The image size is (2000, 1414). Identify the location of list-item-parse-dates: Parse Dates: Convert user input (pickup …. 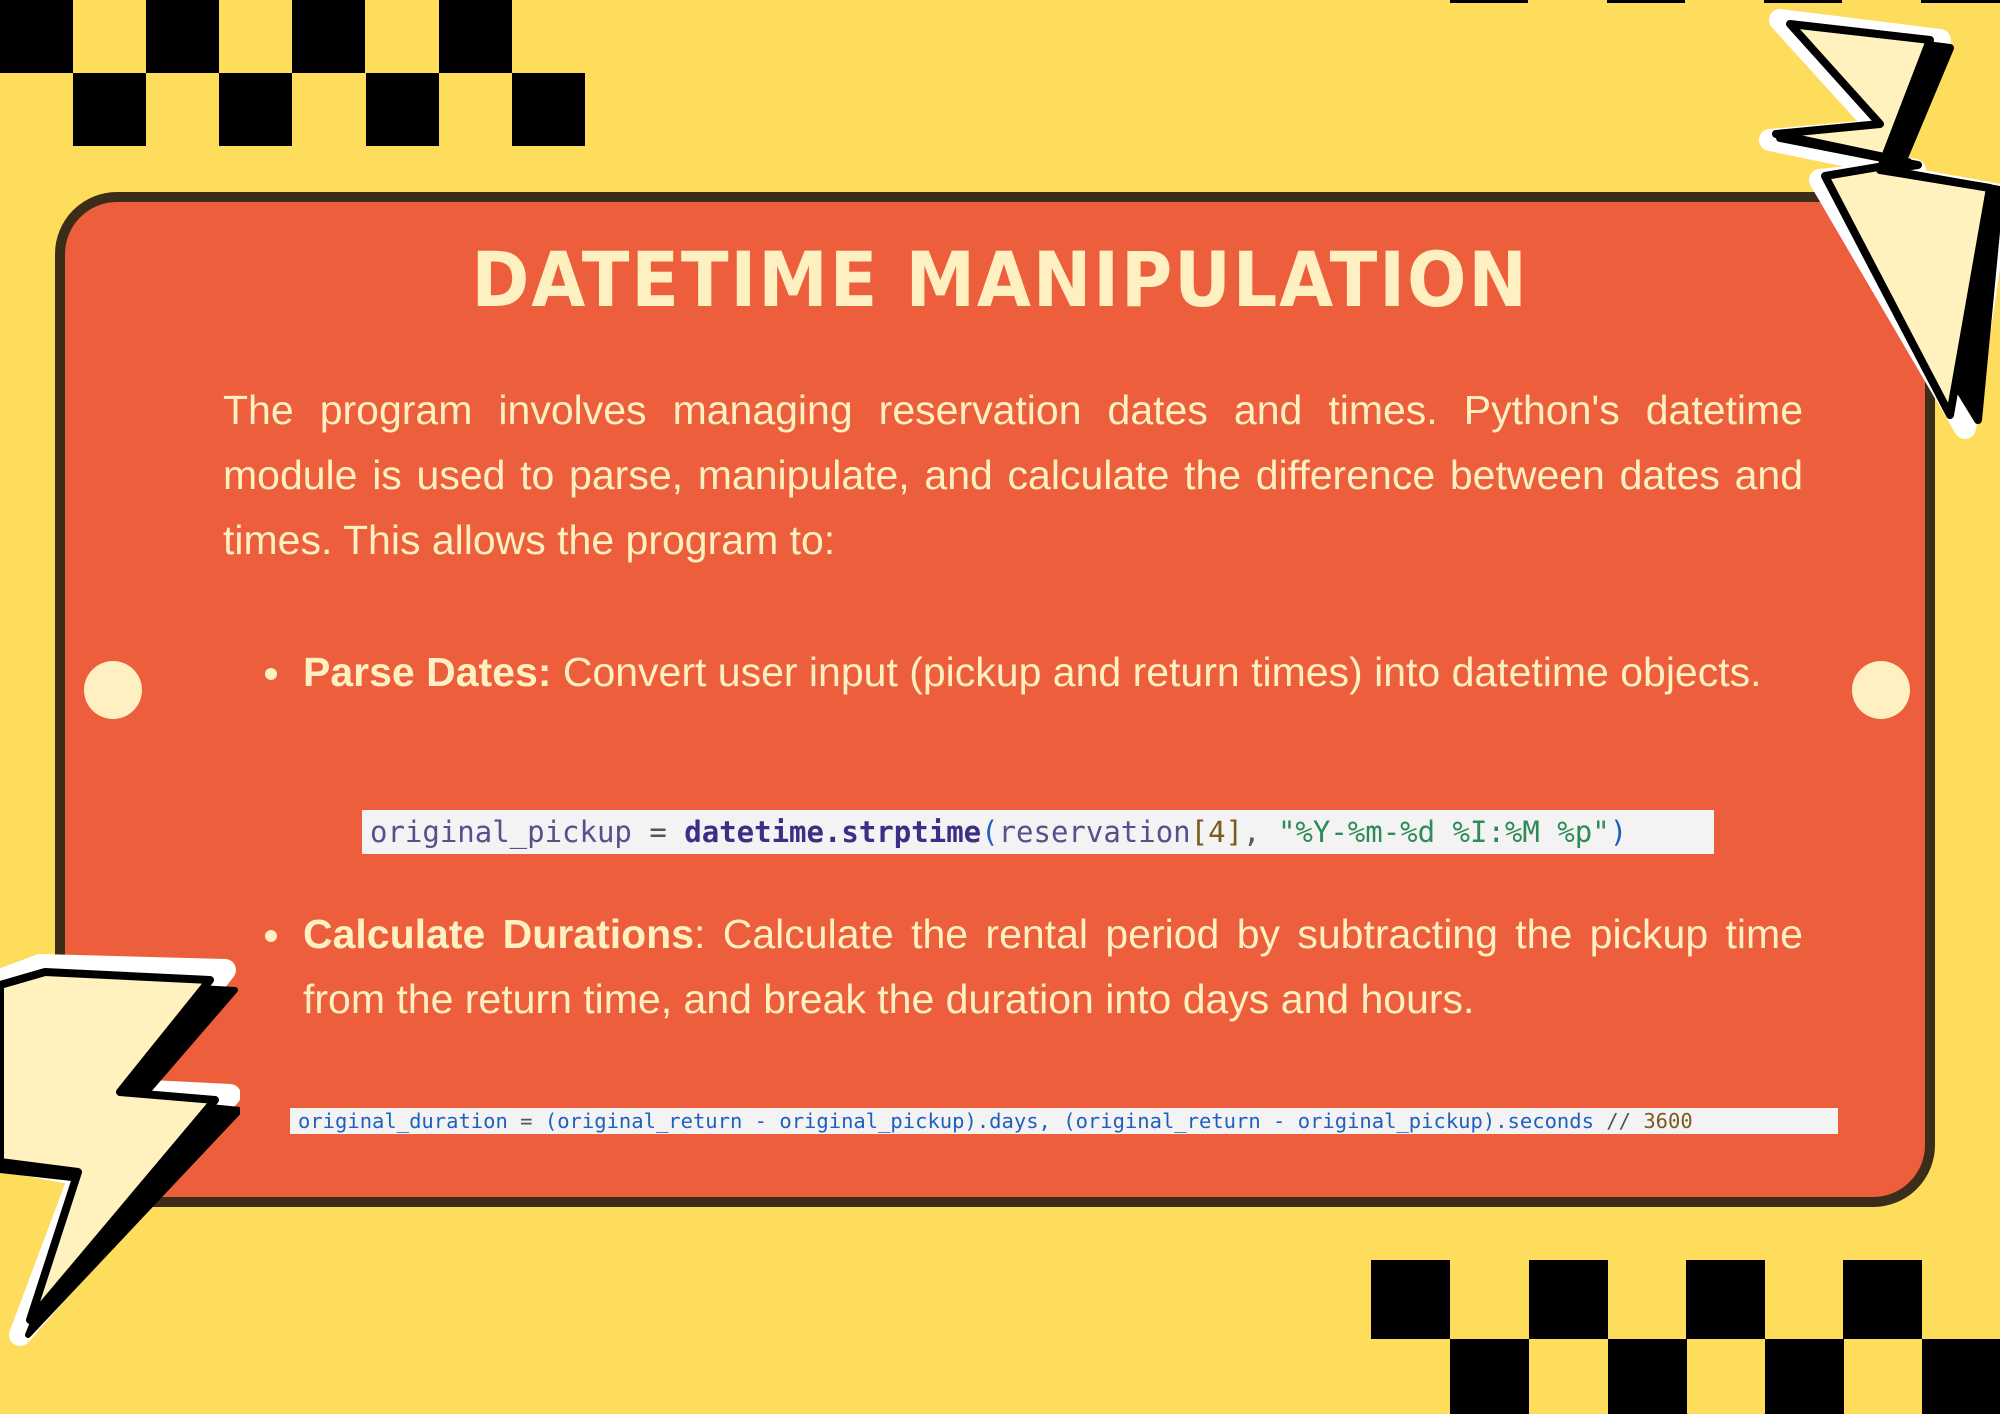
(1034, 672).